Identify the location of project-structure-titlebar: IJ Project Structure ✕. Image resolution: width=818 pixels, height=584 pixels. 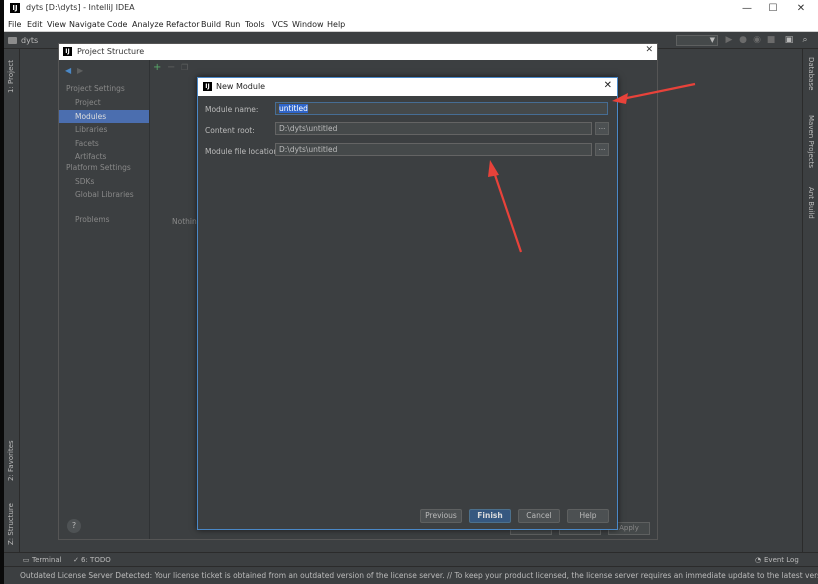
(358, 52).